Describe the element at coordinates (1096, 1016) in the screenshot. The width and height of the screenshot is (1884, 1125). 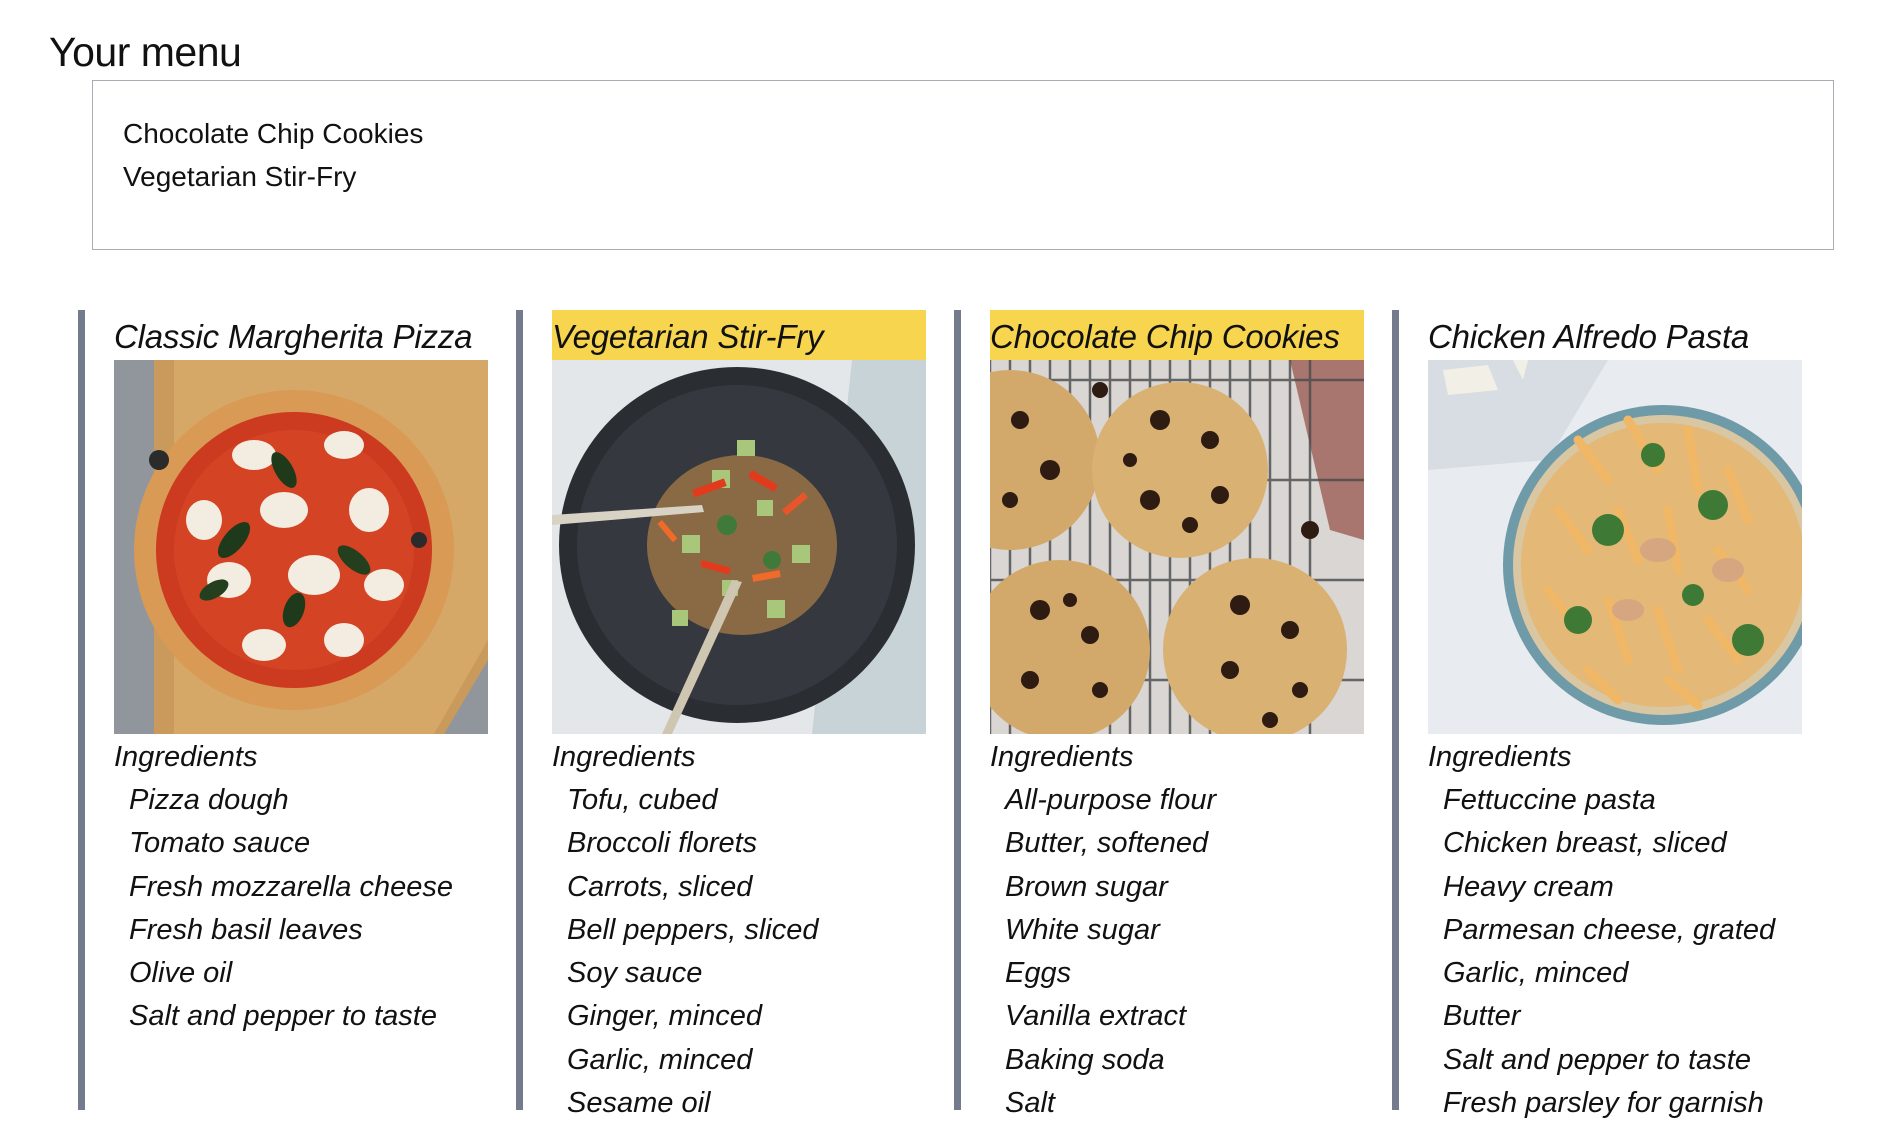
I see `ingredient-item: Vanilla extract` at that location.